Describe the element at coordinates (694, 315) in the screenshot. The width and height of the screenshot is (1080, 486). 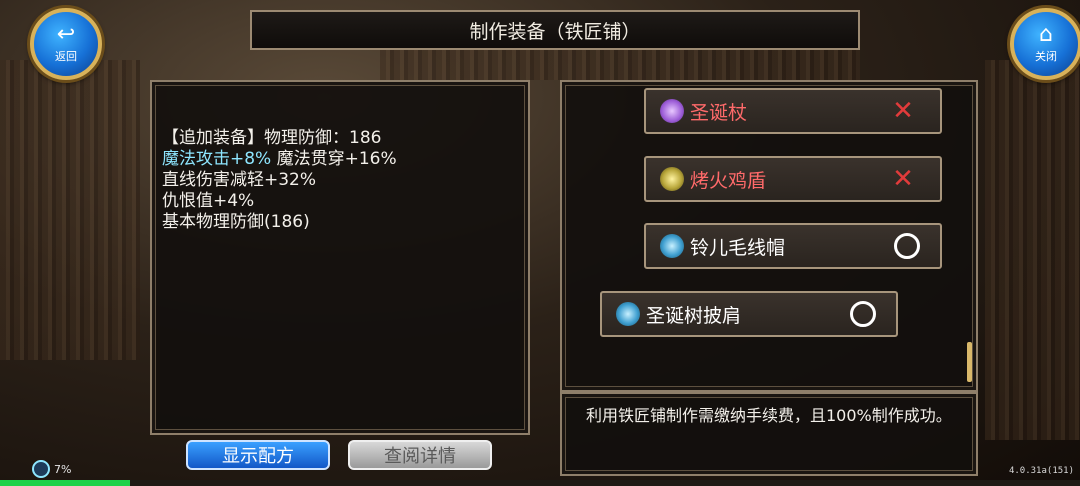
I see `recipe-item-label: 圣诞树披肩` at that location.